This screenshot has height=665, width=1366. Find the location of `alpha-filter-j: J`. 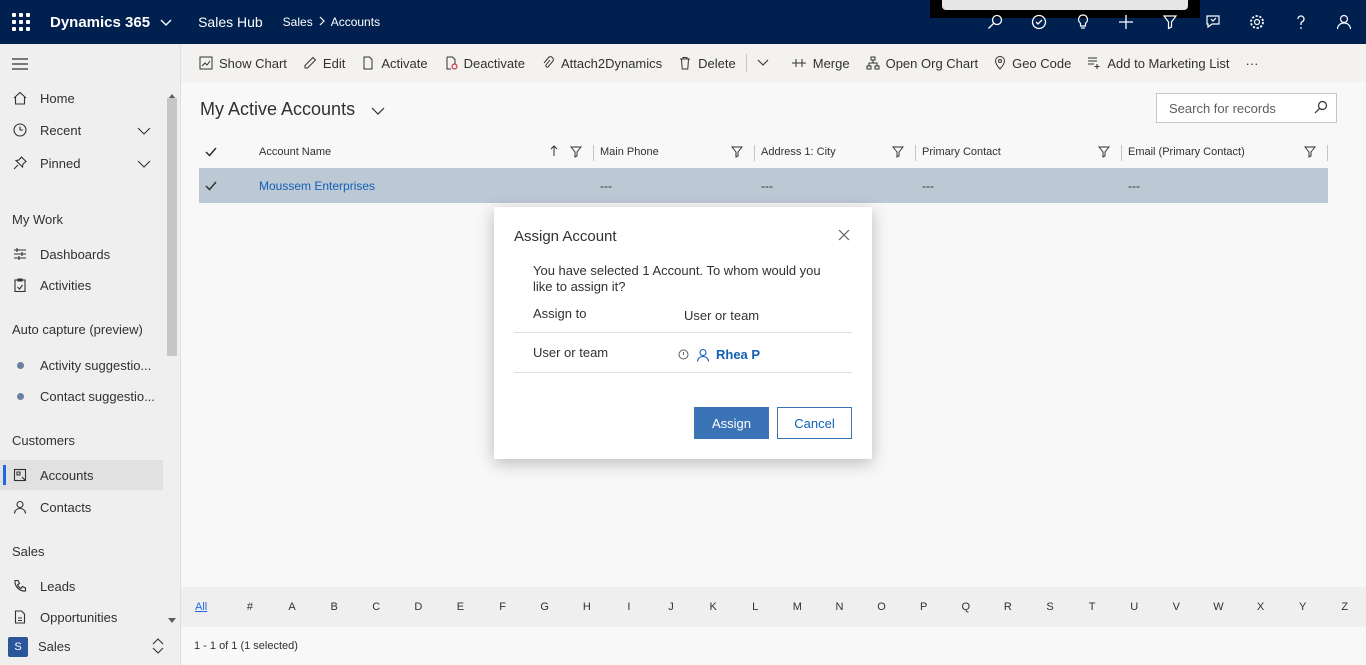

alpha-filter-j: J is located at coordinates (671, 607).